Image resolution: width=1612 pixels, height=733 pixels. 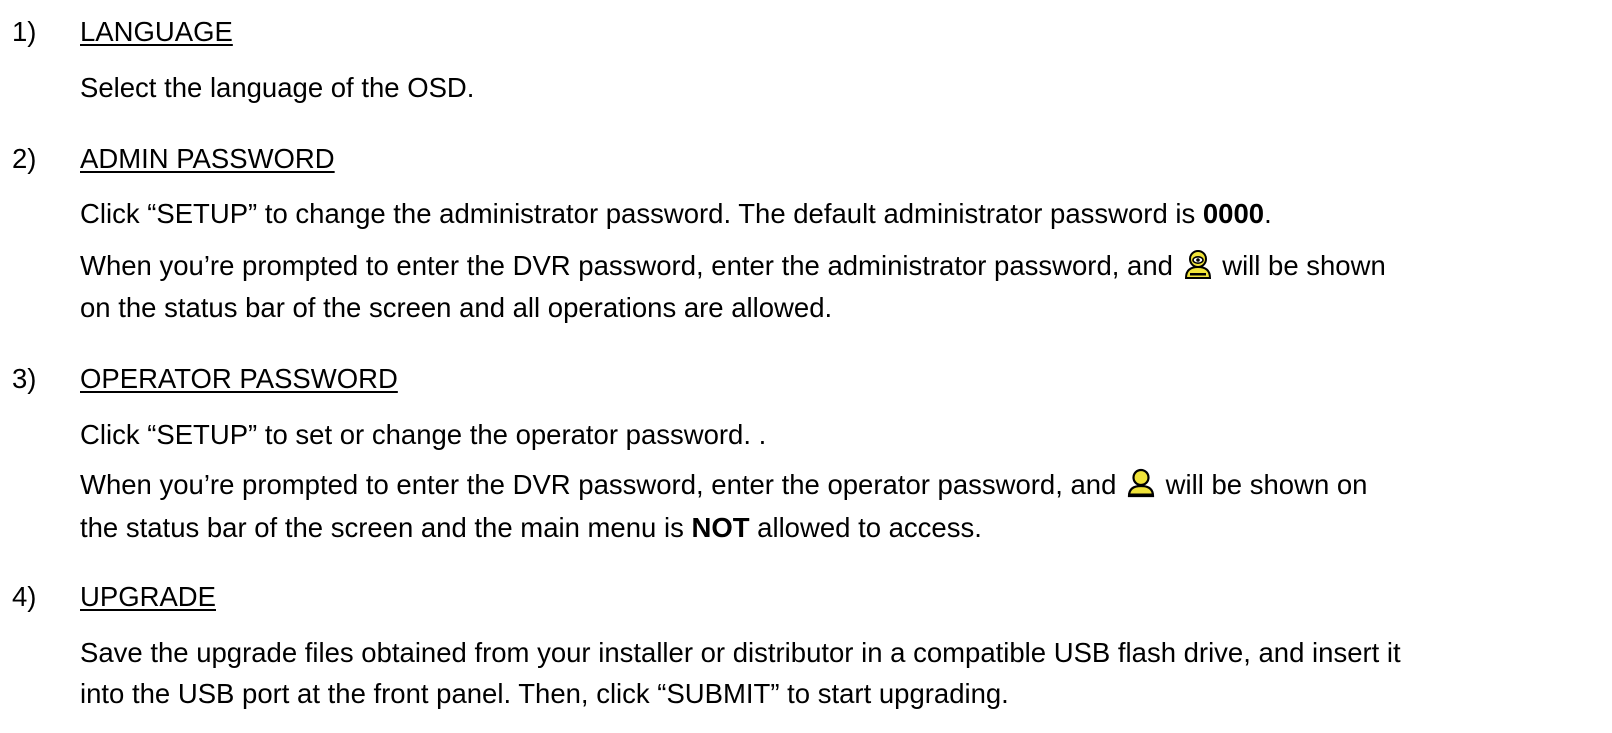 I want to click on section-heading: LANGUAGE, so click(x=156, y=31).